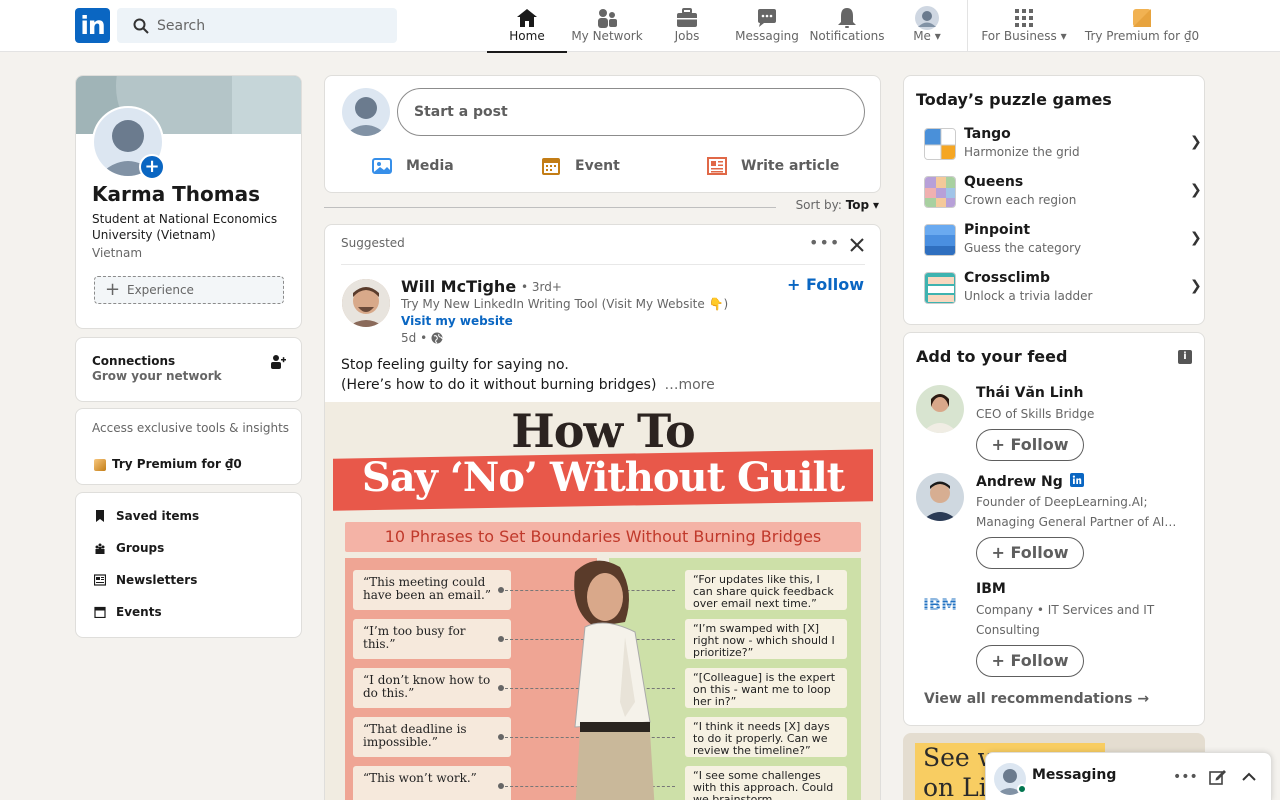  What do you see at coordinates (1020, 200) in the screenshot?
I see `game-subtitle: Crown each region` at bounding box center [1020, 200].